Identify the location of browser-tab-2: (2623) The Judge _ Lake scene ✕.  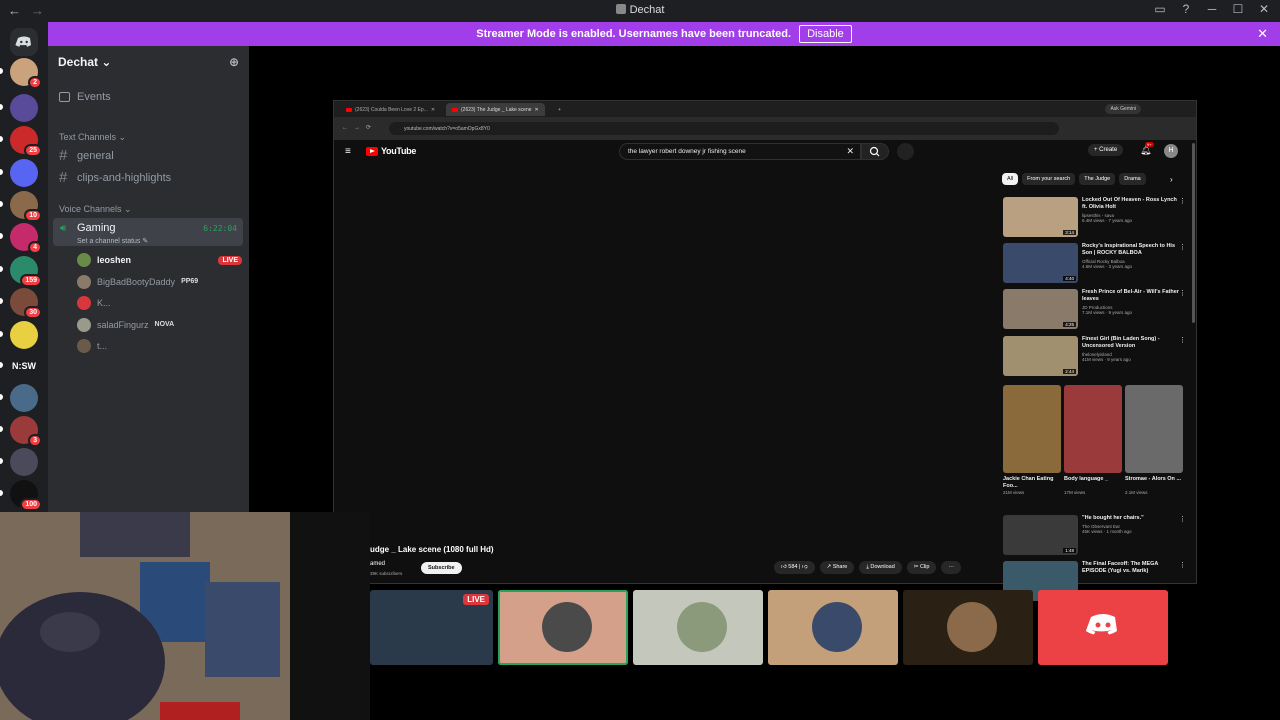
(495, 109).